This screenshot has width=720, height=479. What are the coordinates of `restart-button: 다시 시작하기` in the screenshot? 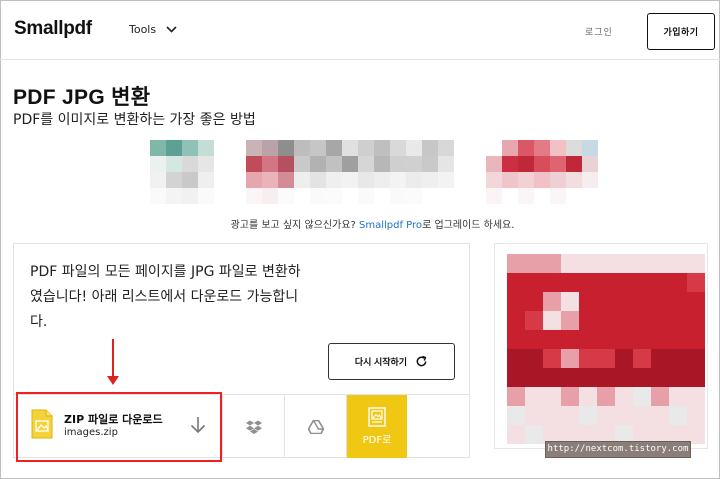 It's located at (391, 361).